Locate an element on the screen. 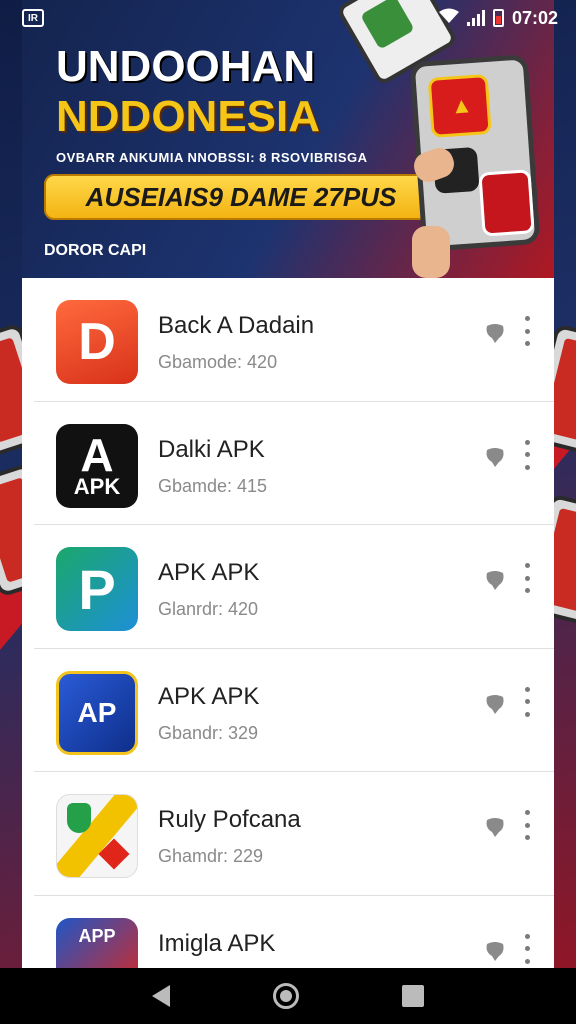 This screenshot has width=576, height=1024. banner-title: UNDOOHAN is located at coordinates (186, 66).